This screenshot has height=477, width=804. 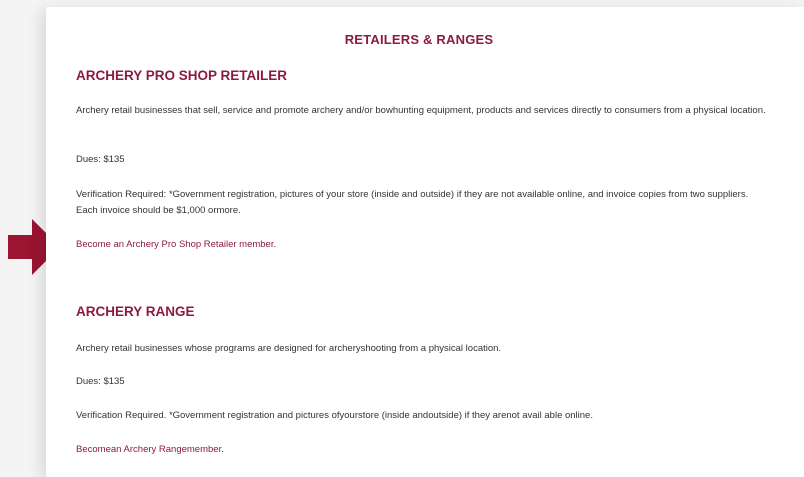 I want to click on section-title-range: ARCHERY RANGE, so click(x=135, y=311).